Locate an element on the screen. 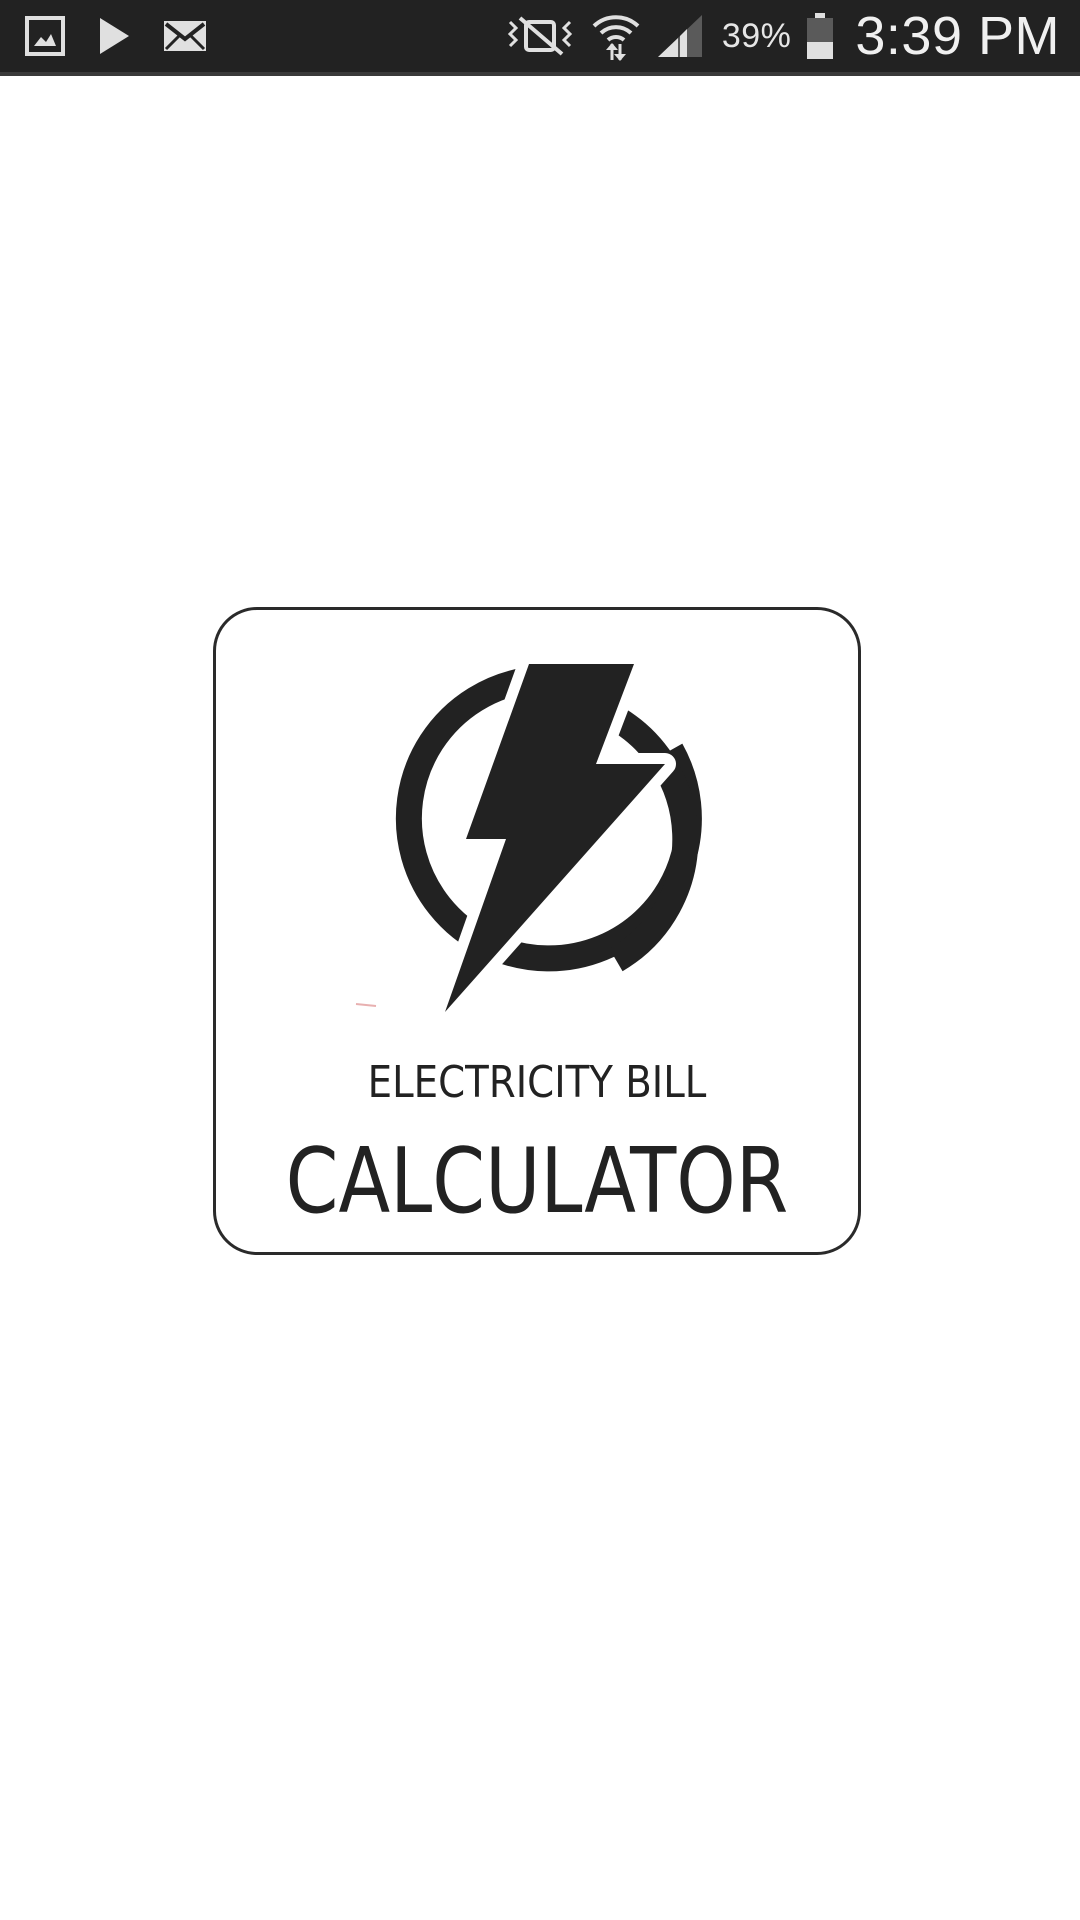  status-clock: 3:39 PM is located at coordinates (957, 36).